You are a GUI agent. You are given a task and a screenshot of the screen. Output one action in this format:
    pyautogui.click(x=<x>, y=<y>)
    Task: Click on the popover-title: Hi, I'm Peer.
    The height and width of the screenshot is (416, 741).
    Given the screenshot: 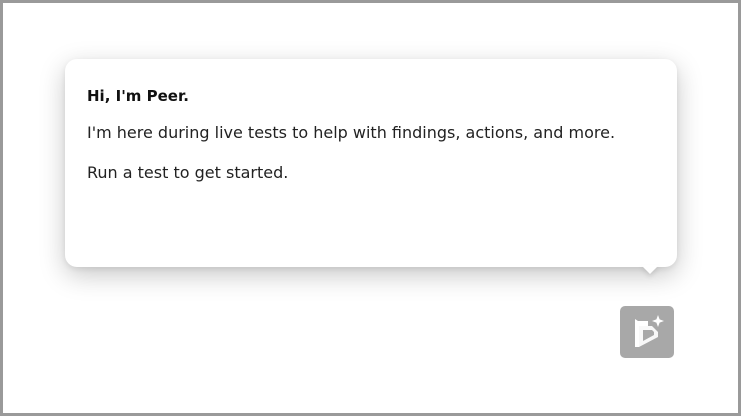 What is the action you would take?
    pyautogui.click(x=138, y=96)
    